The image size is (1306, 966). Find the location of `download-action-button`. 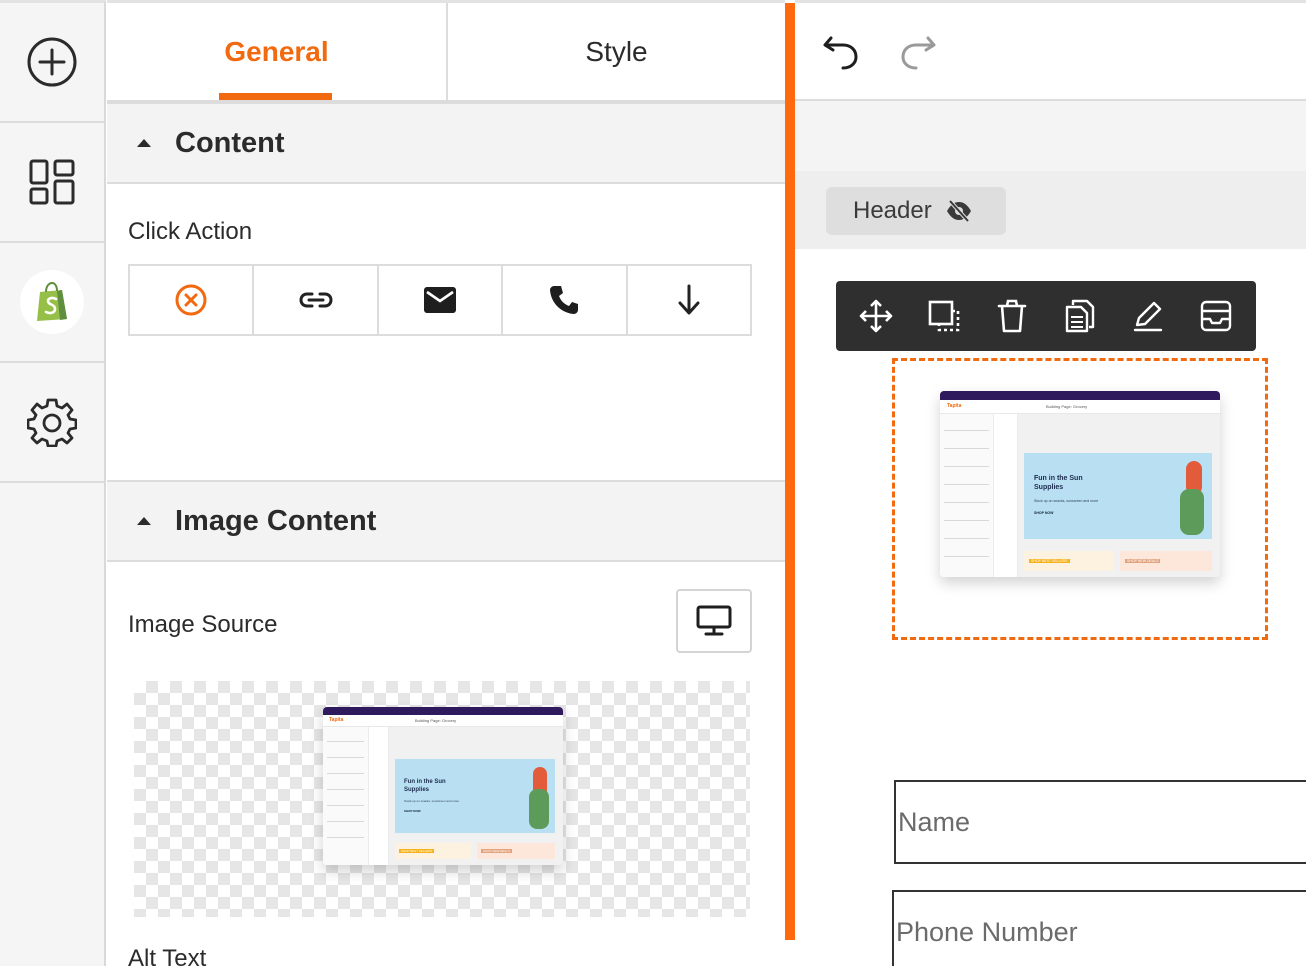

download-action-button is located at coordinates (687, 300).